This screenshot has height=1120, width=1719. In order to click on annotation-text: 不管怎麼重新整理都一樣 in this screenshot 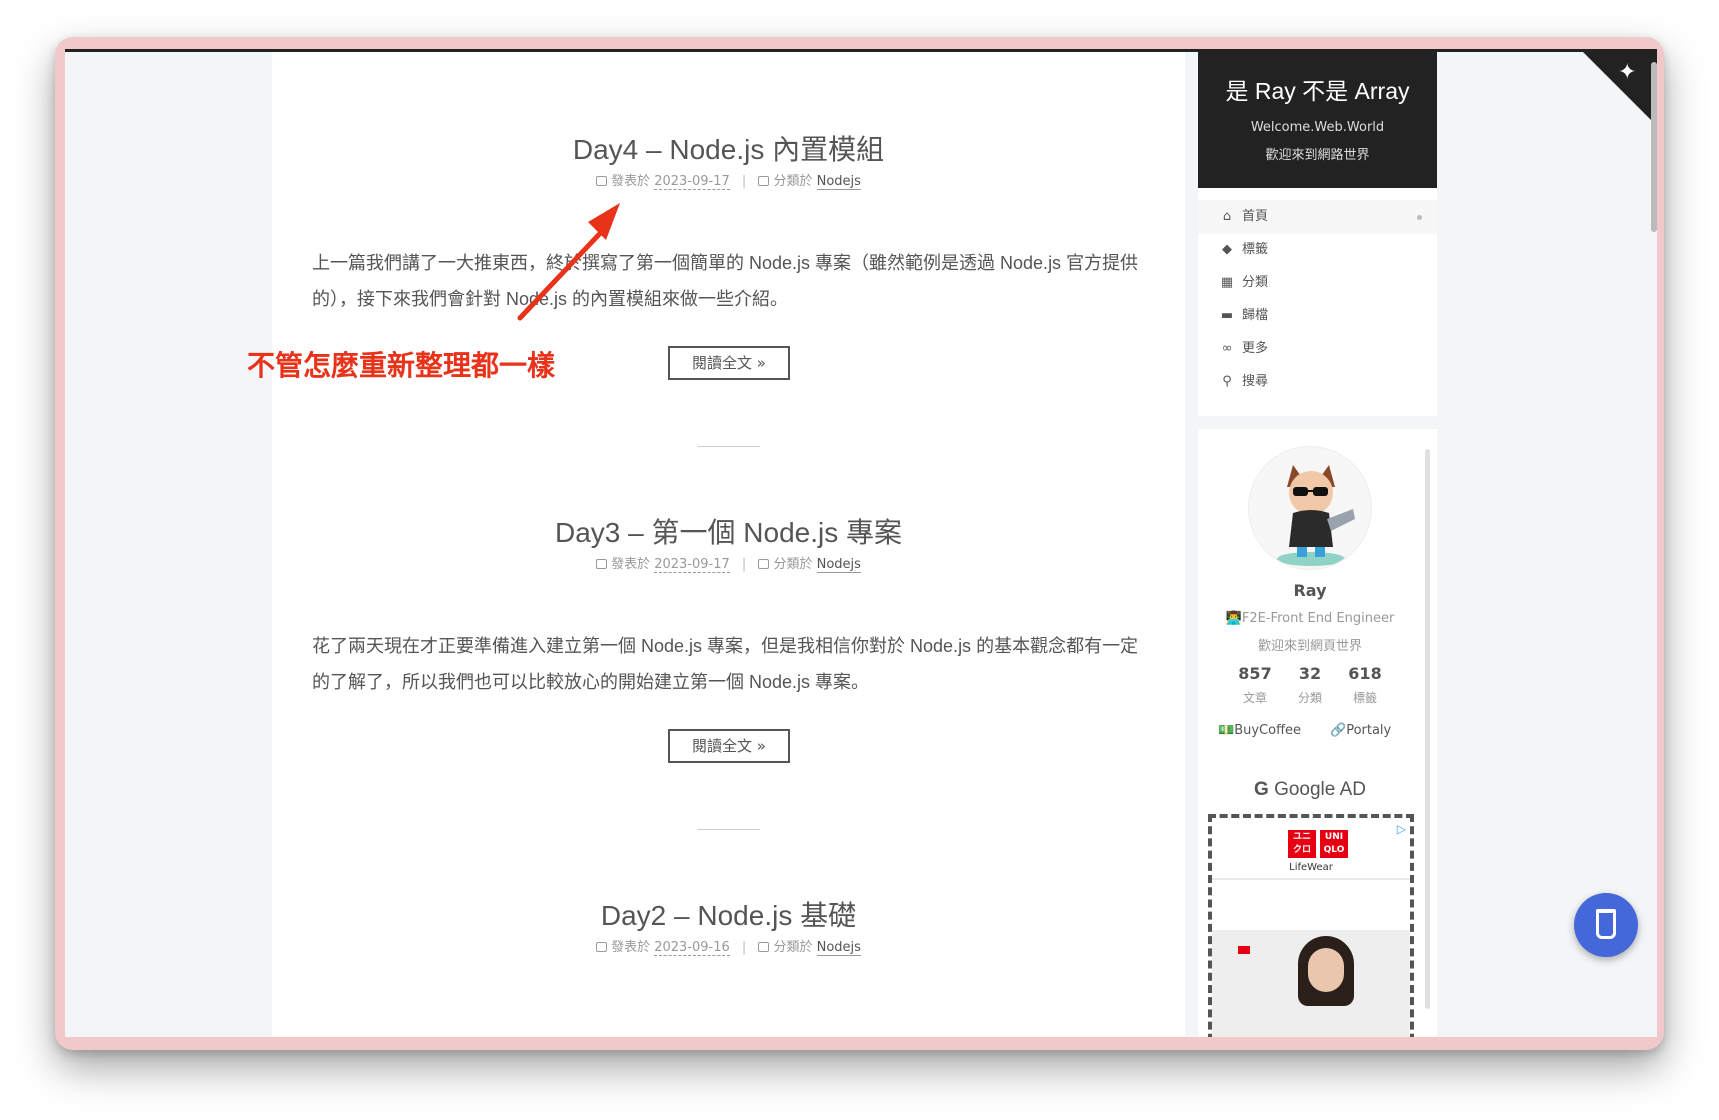, I will do `click(401, 365)`.